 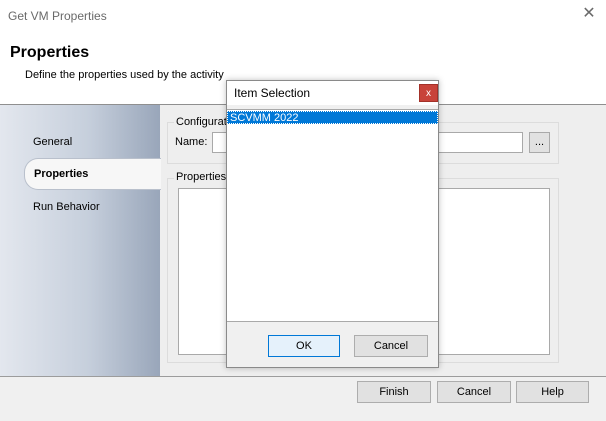 I want to click on window-titlebar: Get VM Properties ✕, so click(x=303, y=15).